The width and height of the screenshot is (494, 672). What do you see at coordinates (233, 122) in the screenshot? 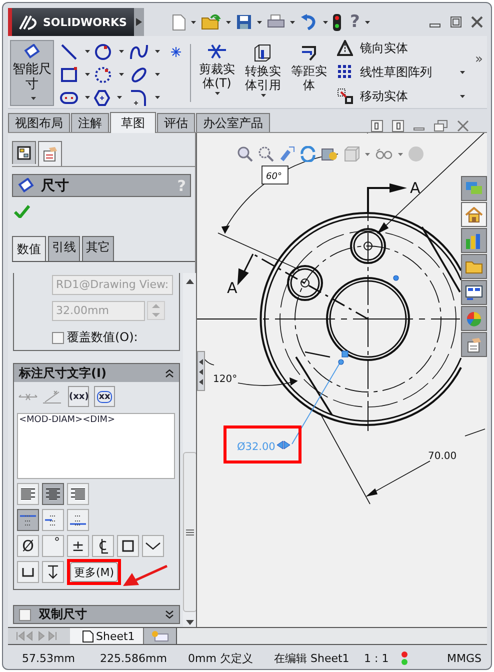
I see `command-tab: 办公室产品` at bounding box center [233, 122].